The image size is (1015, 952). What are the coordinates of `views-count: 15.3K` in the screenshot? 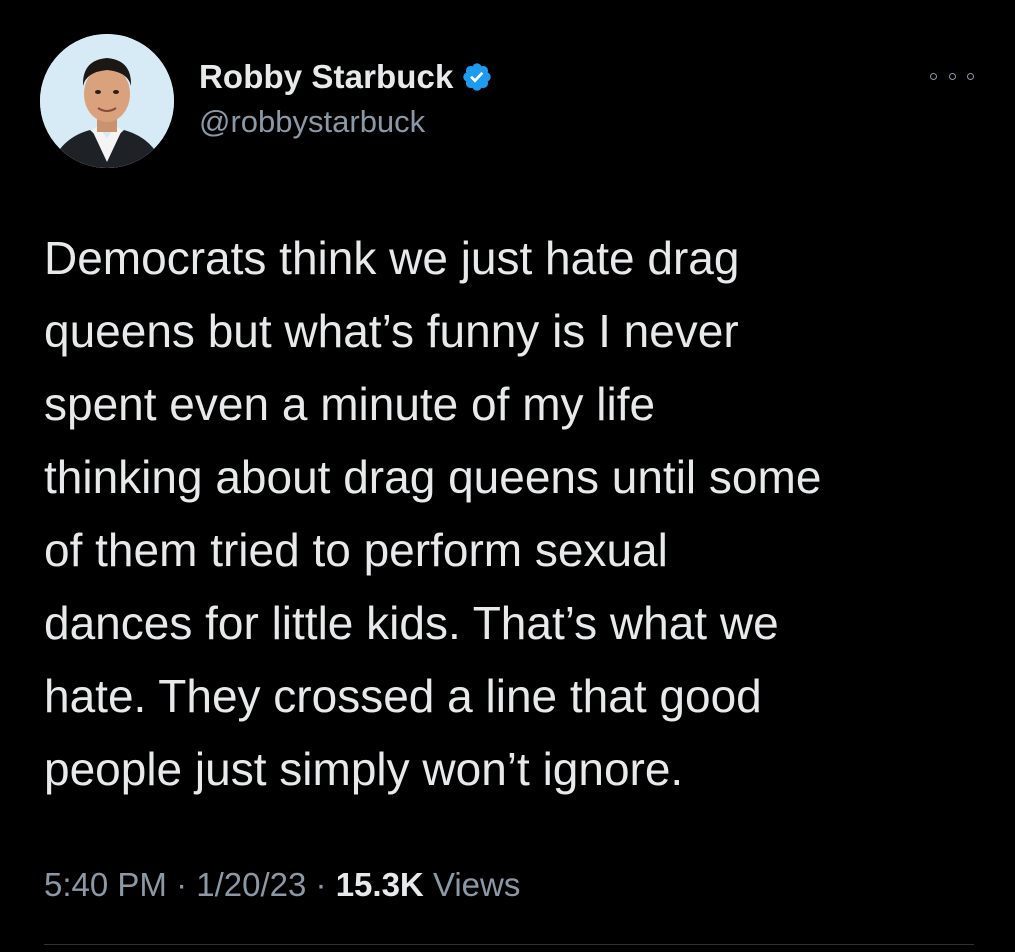 It's located at (379, 884).